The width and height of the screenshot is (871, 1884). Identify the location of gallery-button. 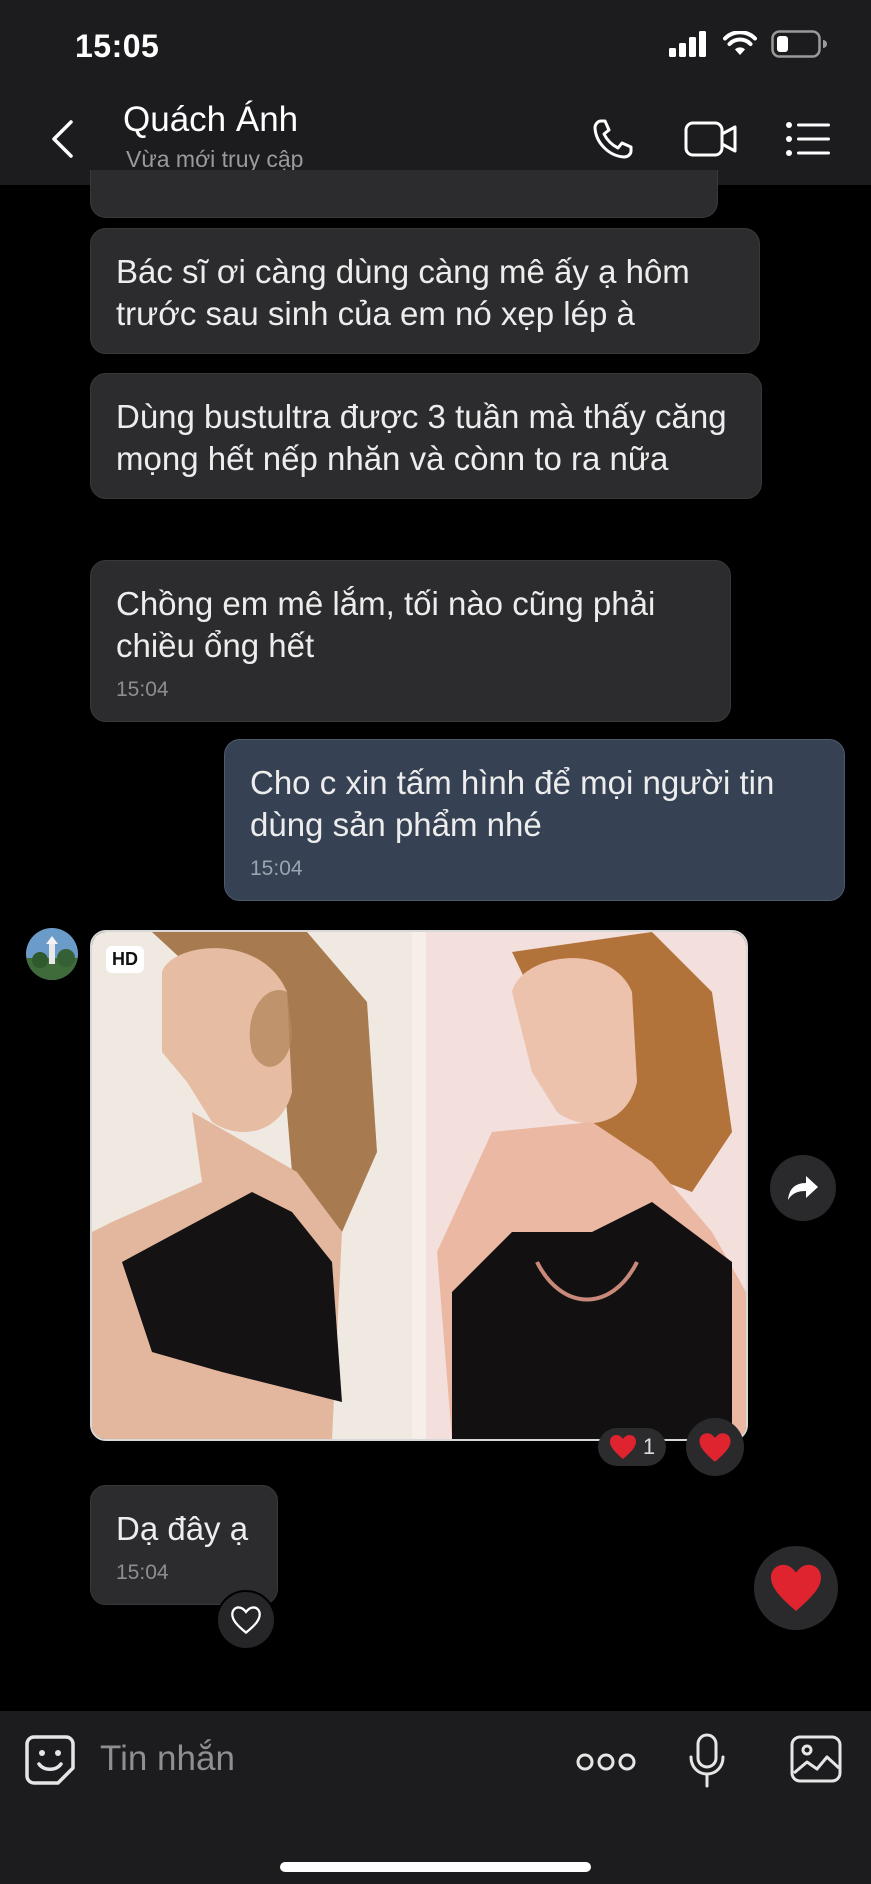
(816, 1759).